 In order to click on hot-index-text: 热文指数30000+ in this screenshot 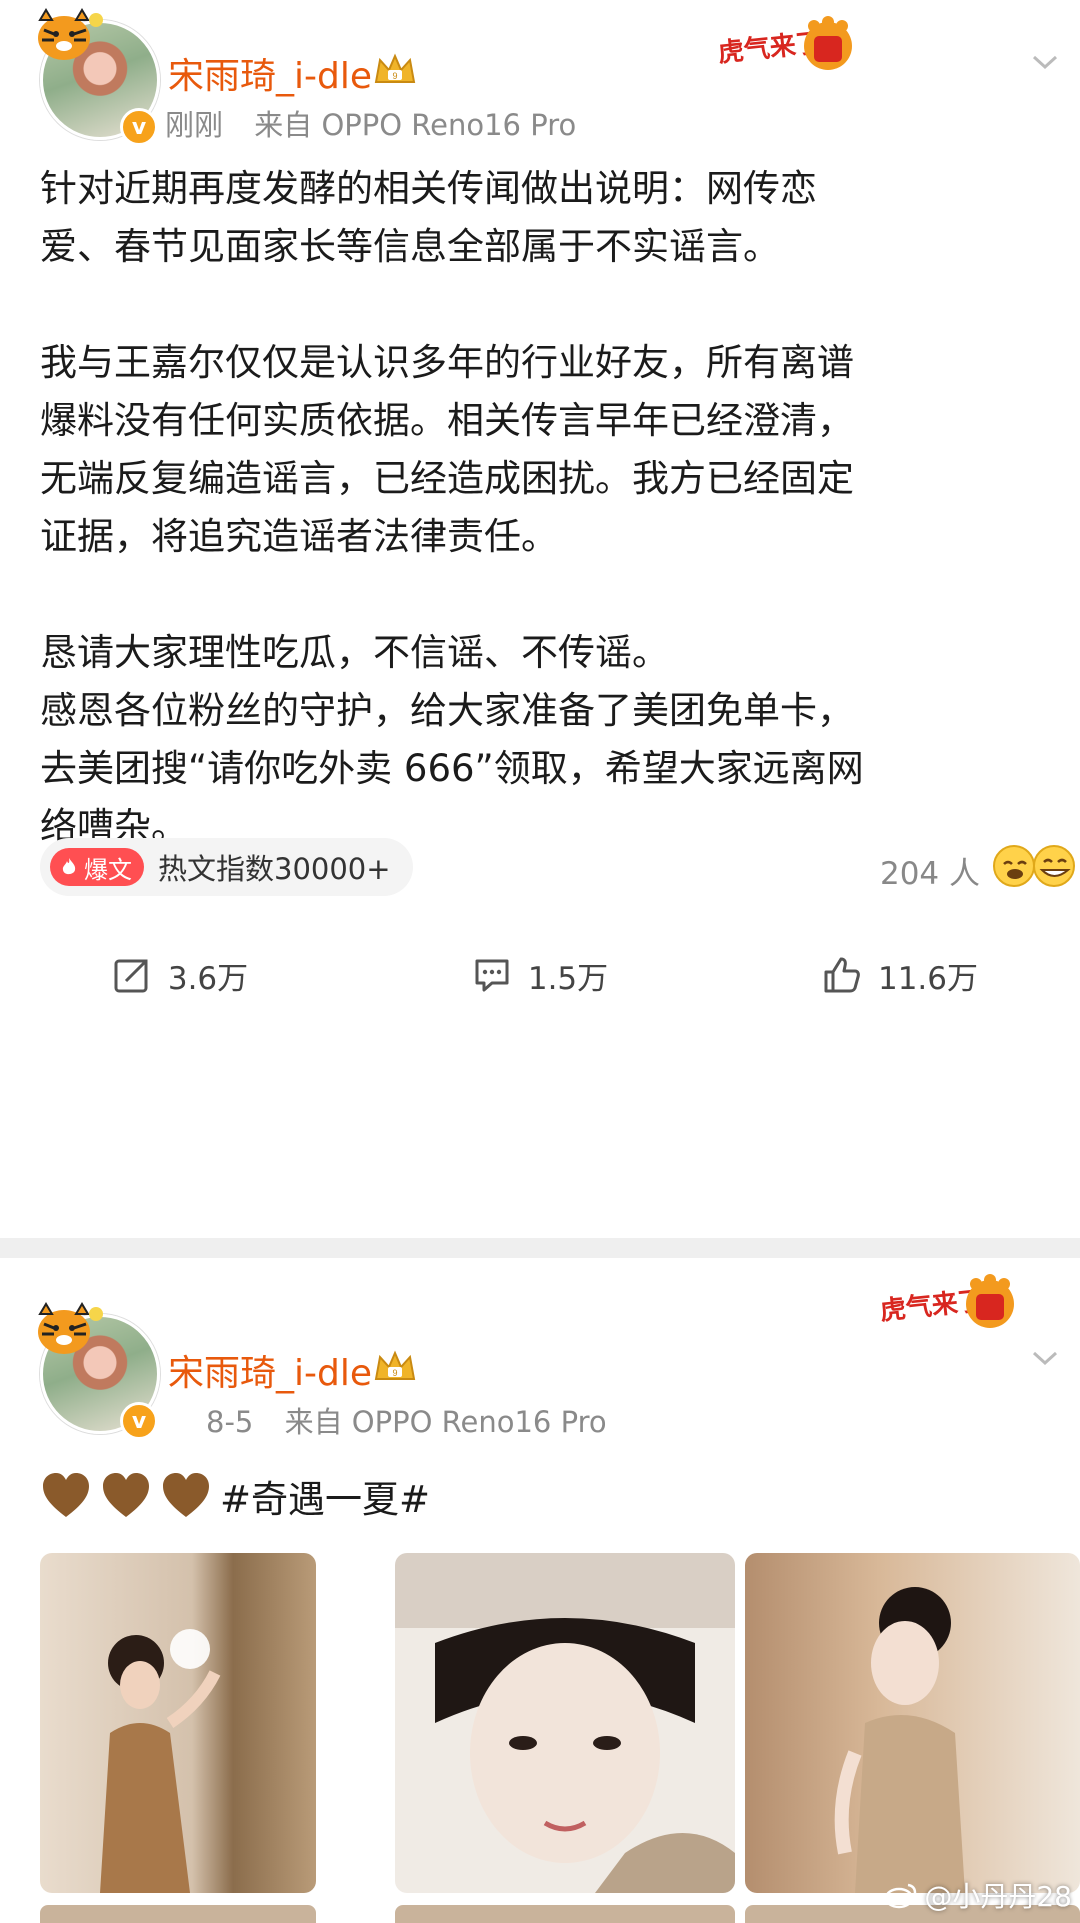, I will do `click(274, 869)`.